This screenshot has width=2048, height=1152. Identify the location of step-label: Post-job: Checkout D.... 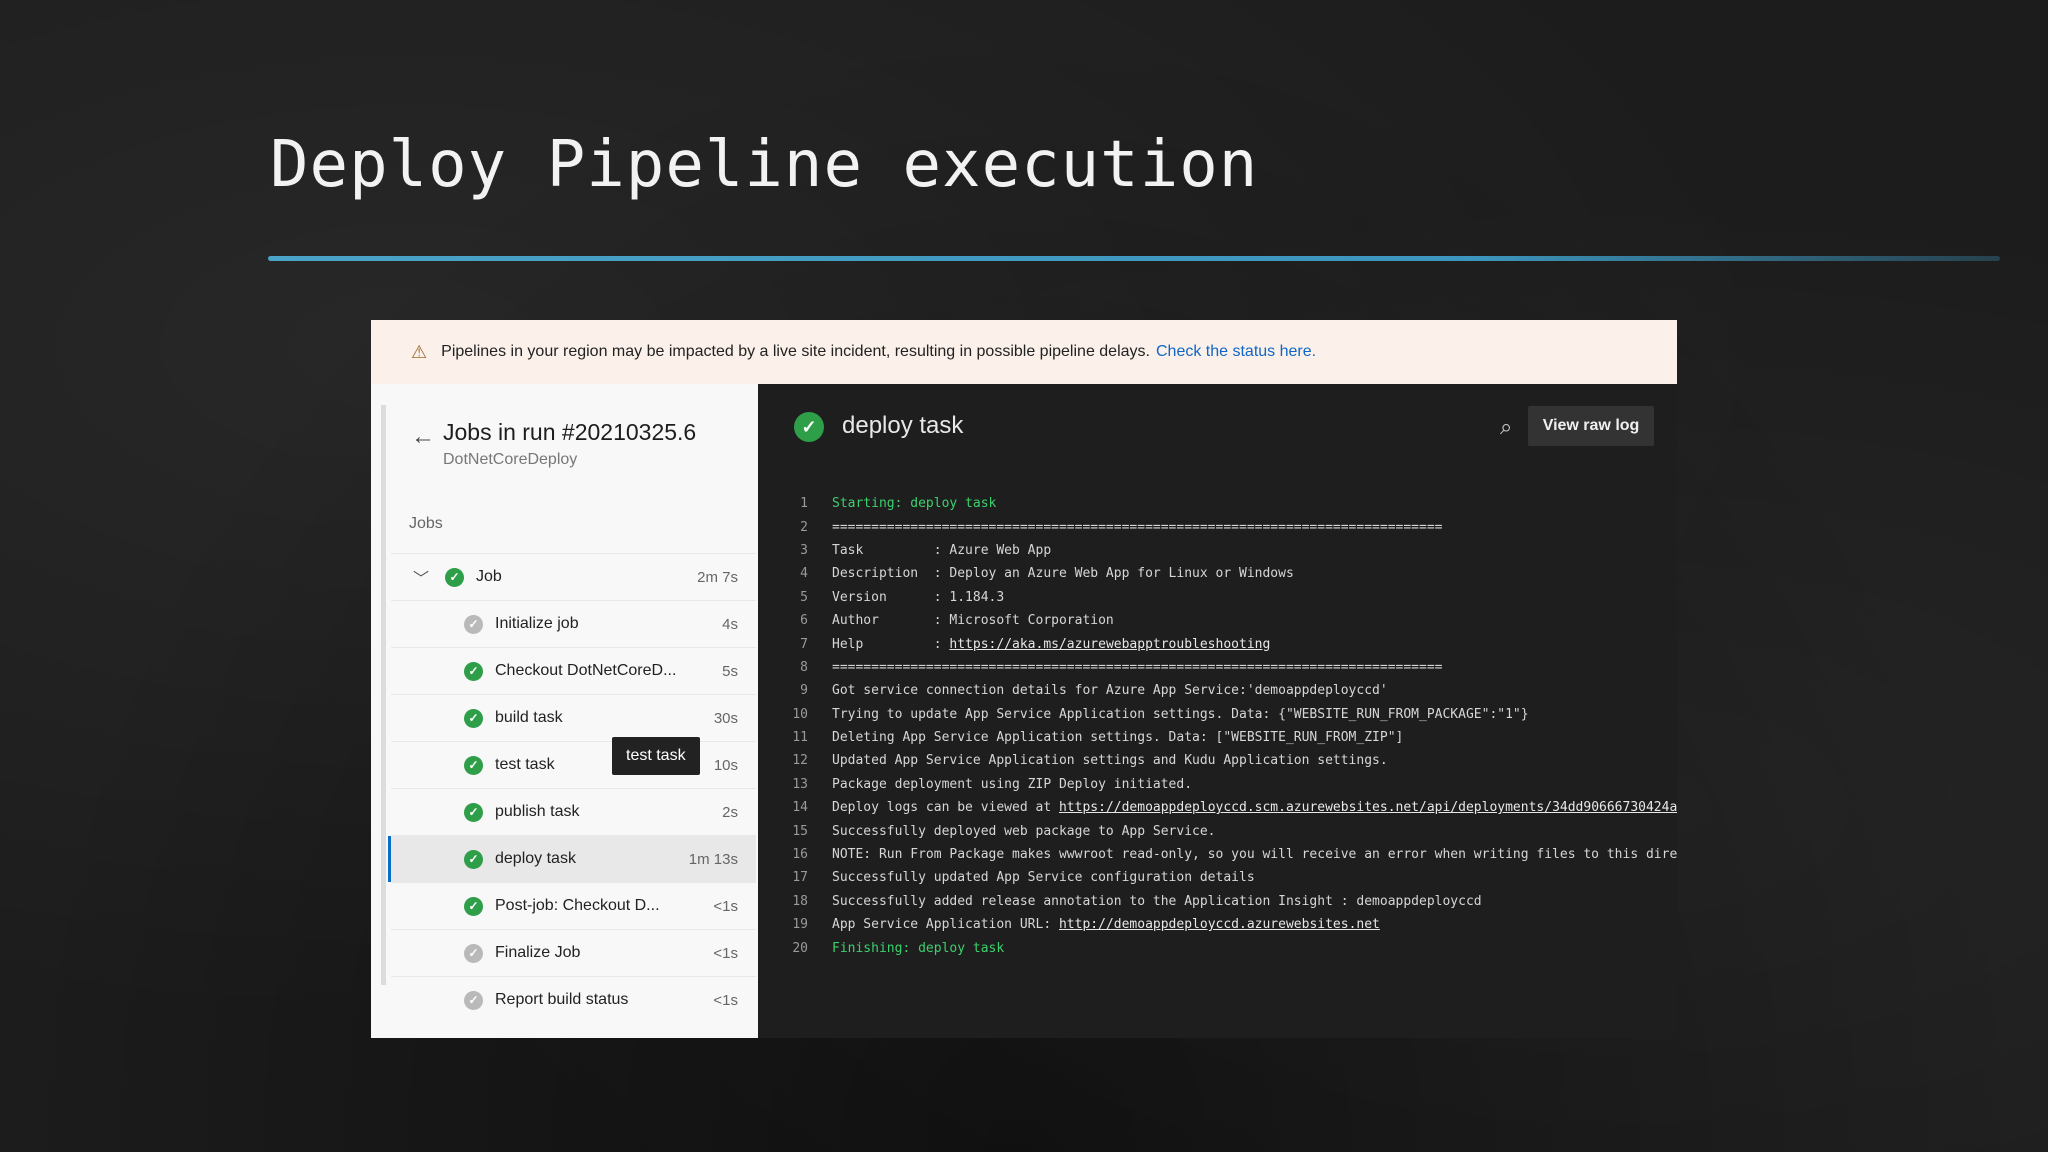
(577, 905).